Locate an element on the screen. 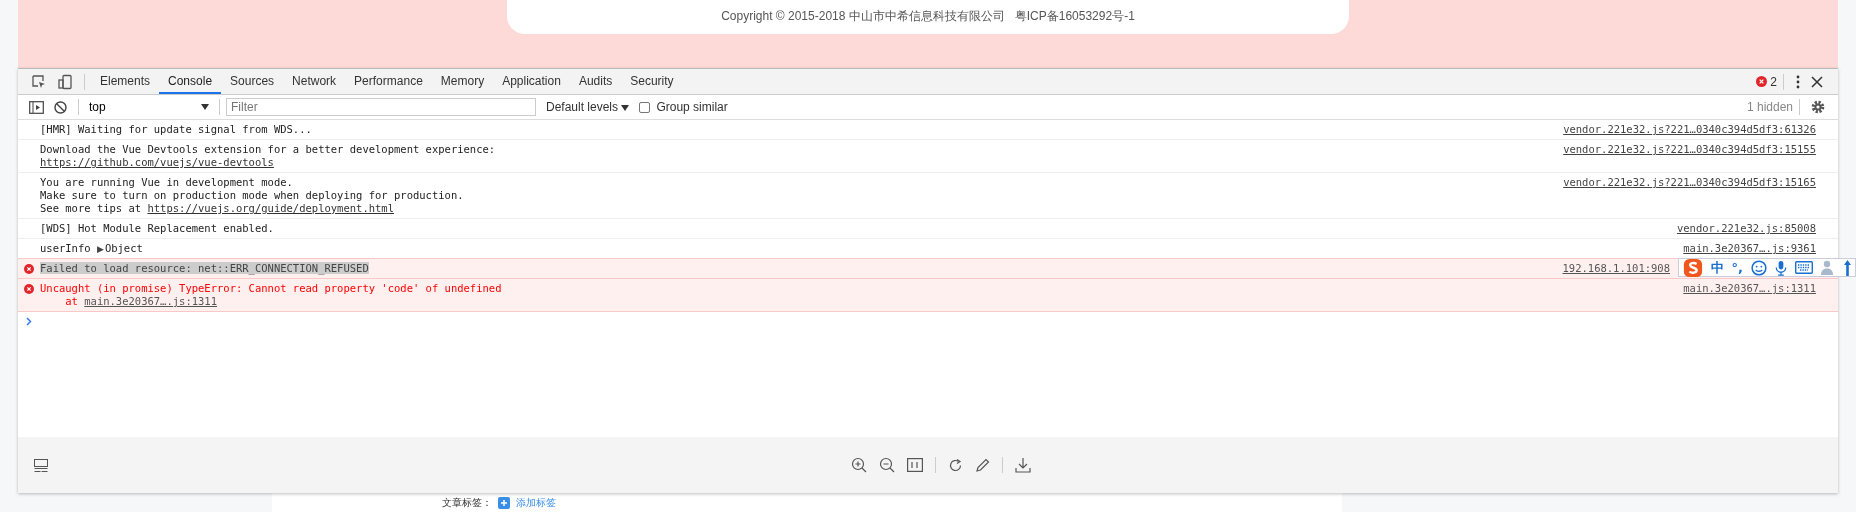 This screenshot has height=512, width=1856. log-message: Uncaught (in promise) TypeError: Cannot read property 'code' of undefined is located at coordinates (271, 288).